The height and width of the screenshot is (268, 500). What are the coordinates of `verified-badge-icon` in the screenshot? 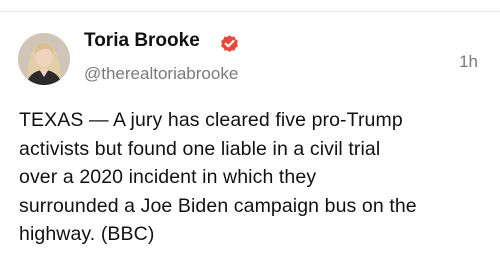 It's located at (229, 43).